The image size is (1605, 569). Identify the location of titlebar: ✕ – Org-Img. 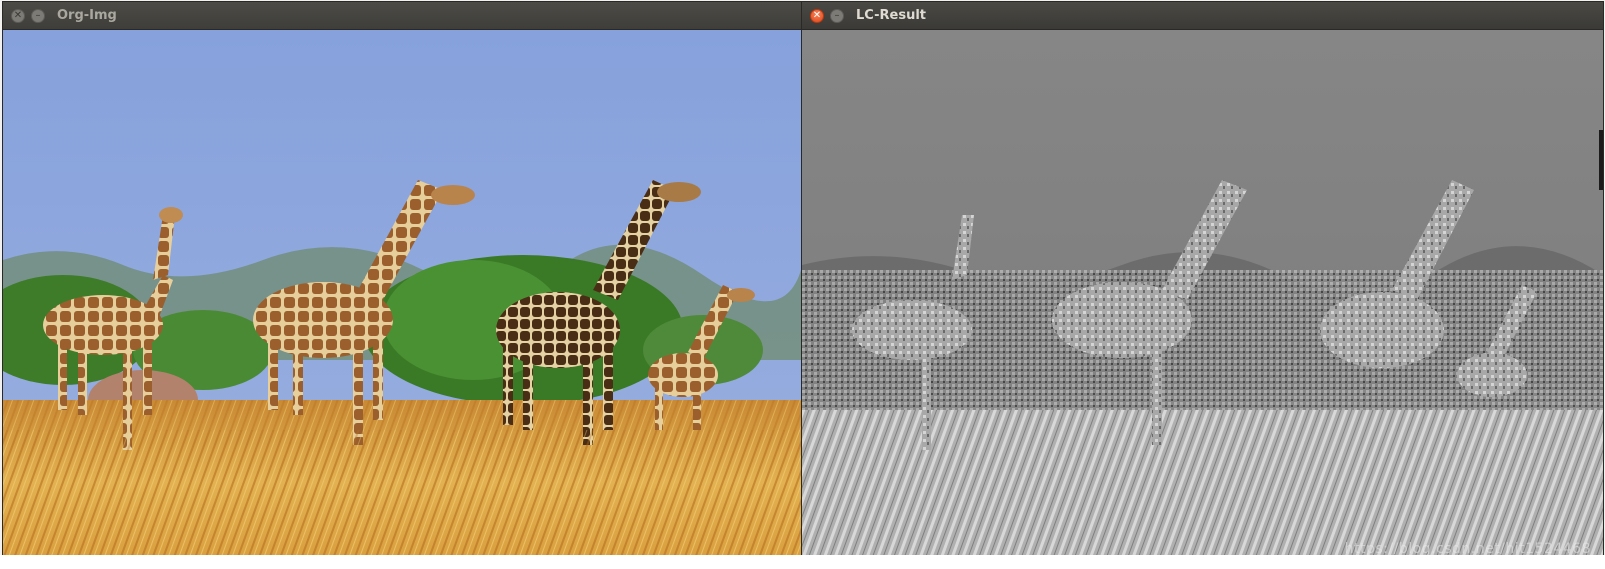
(402, 16).